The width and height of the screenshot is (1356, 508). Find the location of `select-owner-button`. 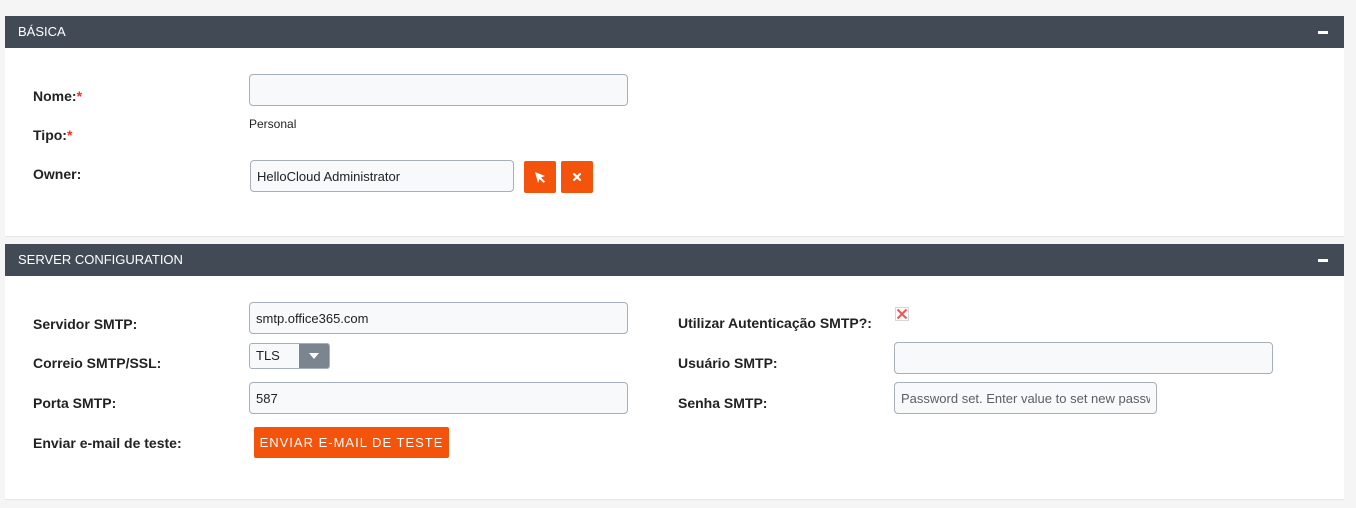

select-owner-button is located at coordinates (540, 177).